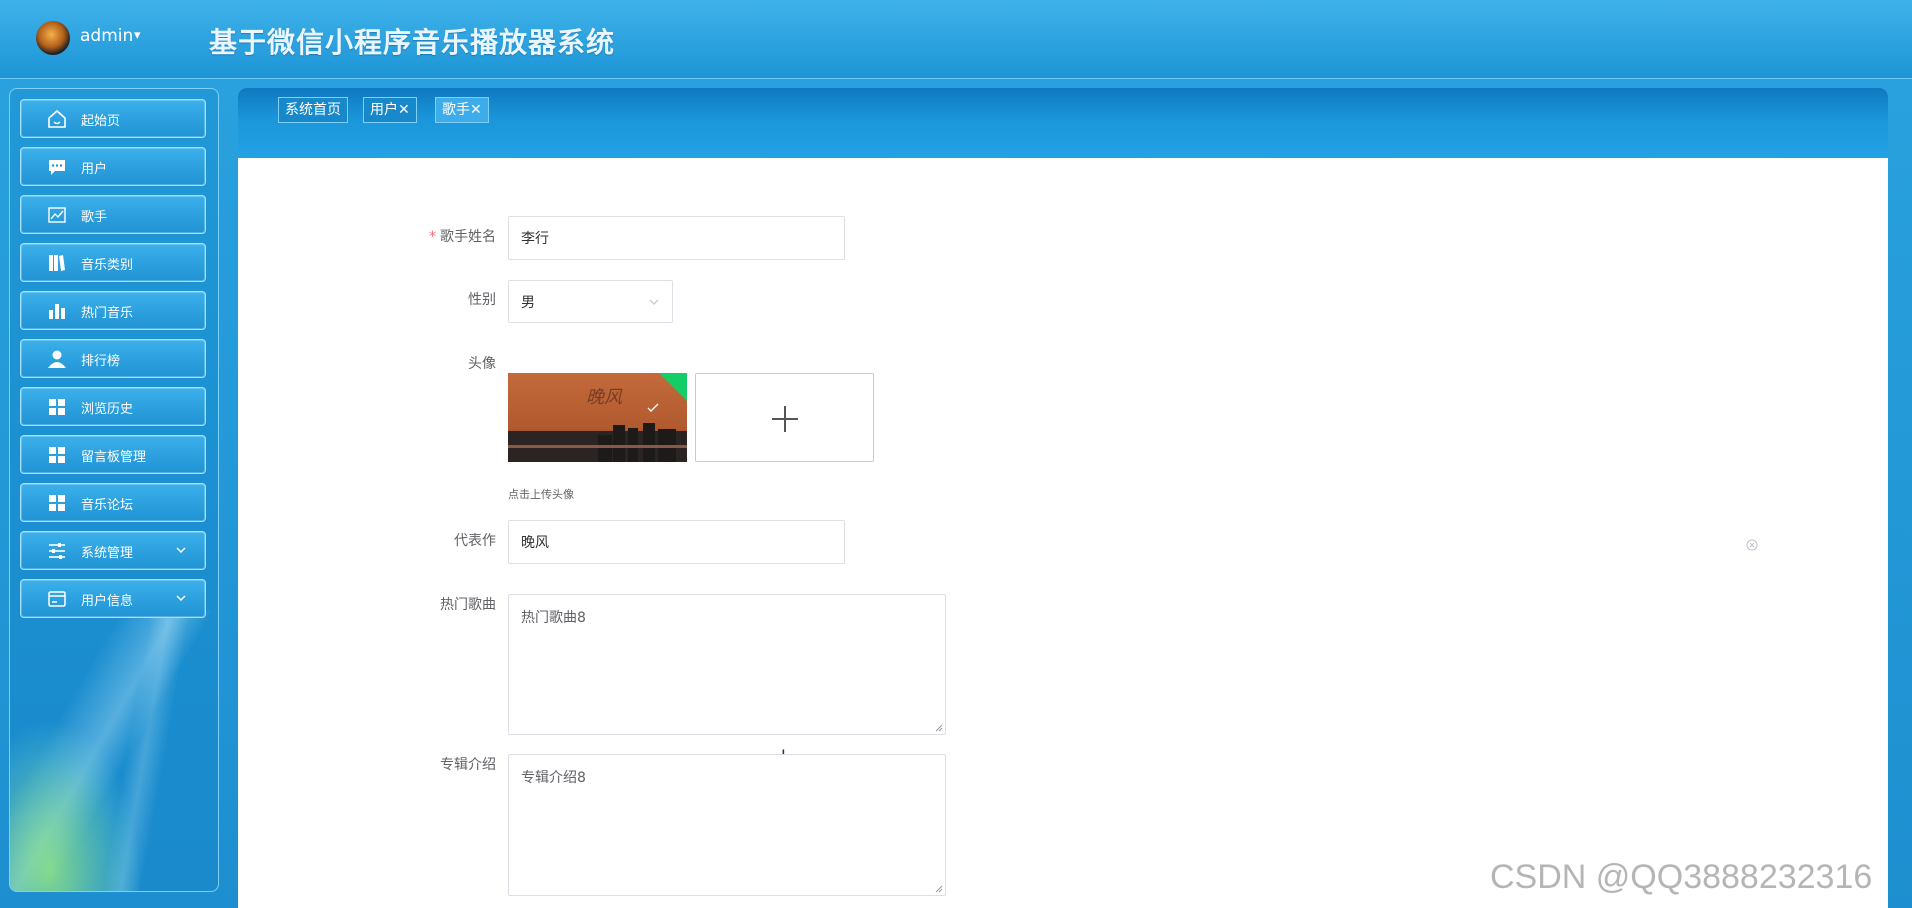 This screenshot has width=1912, height=908. What do you see at coordinates (113, 214) in the screenshot?
I see `sidebar-item-singers: 歌手` at bounding box center [113, 214].